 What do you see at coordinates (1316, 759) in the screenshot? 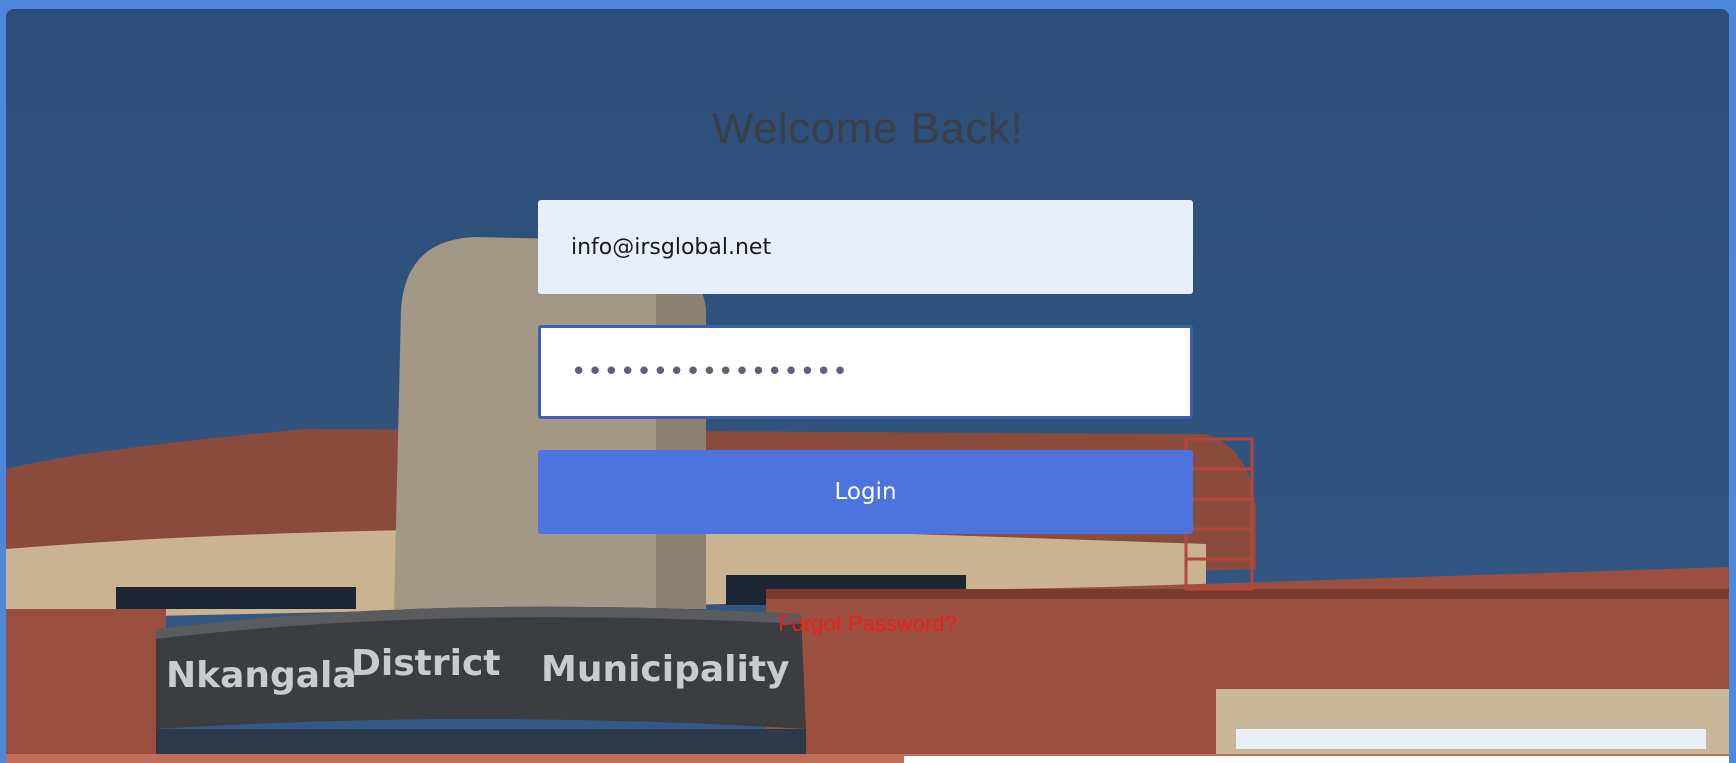
I see `bottom-white-panel` at bounding box center [1316, 759].